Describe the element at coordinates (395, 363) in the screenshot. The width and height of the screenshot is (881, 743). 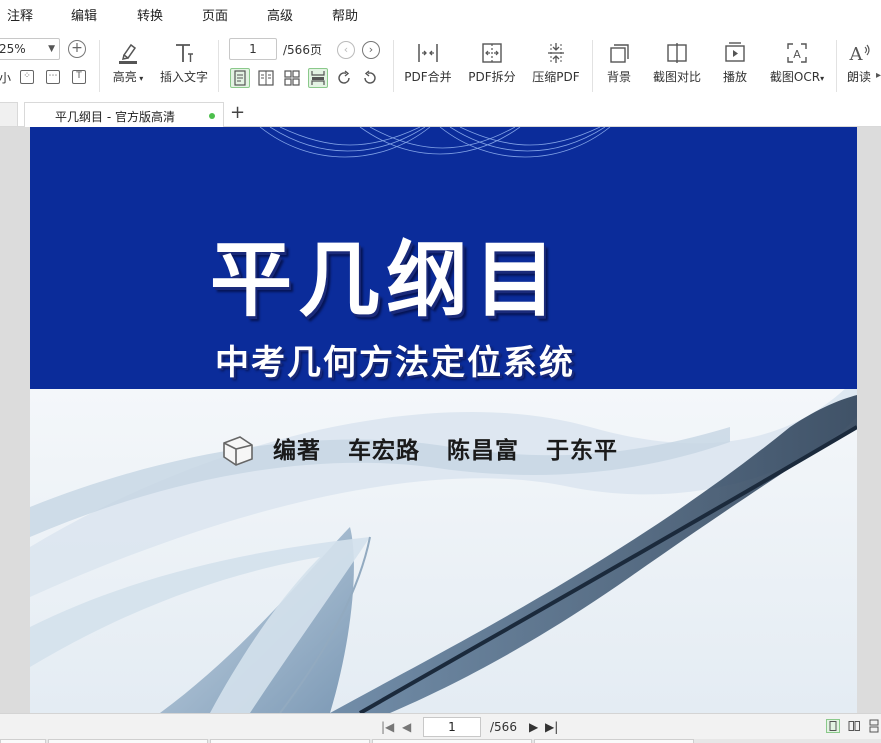
I see `book-subtitle: 中考几何方法定位系统` at that location.